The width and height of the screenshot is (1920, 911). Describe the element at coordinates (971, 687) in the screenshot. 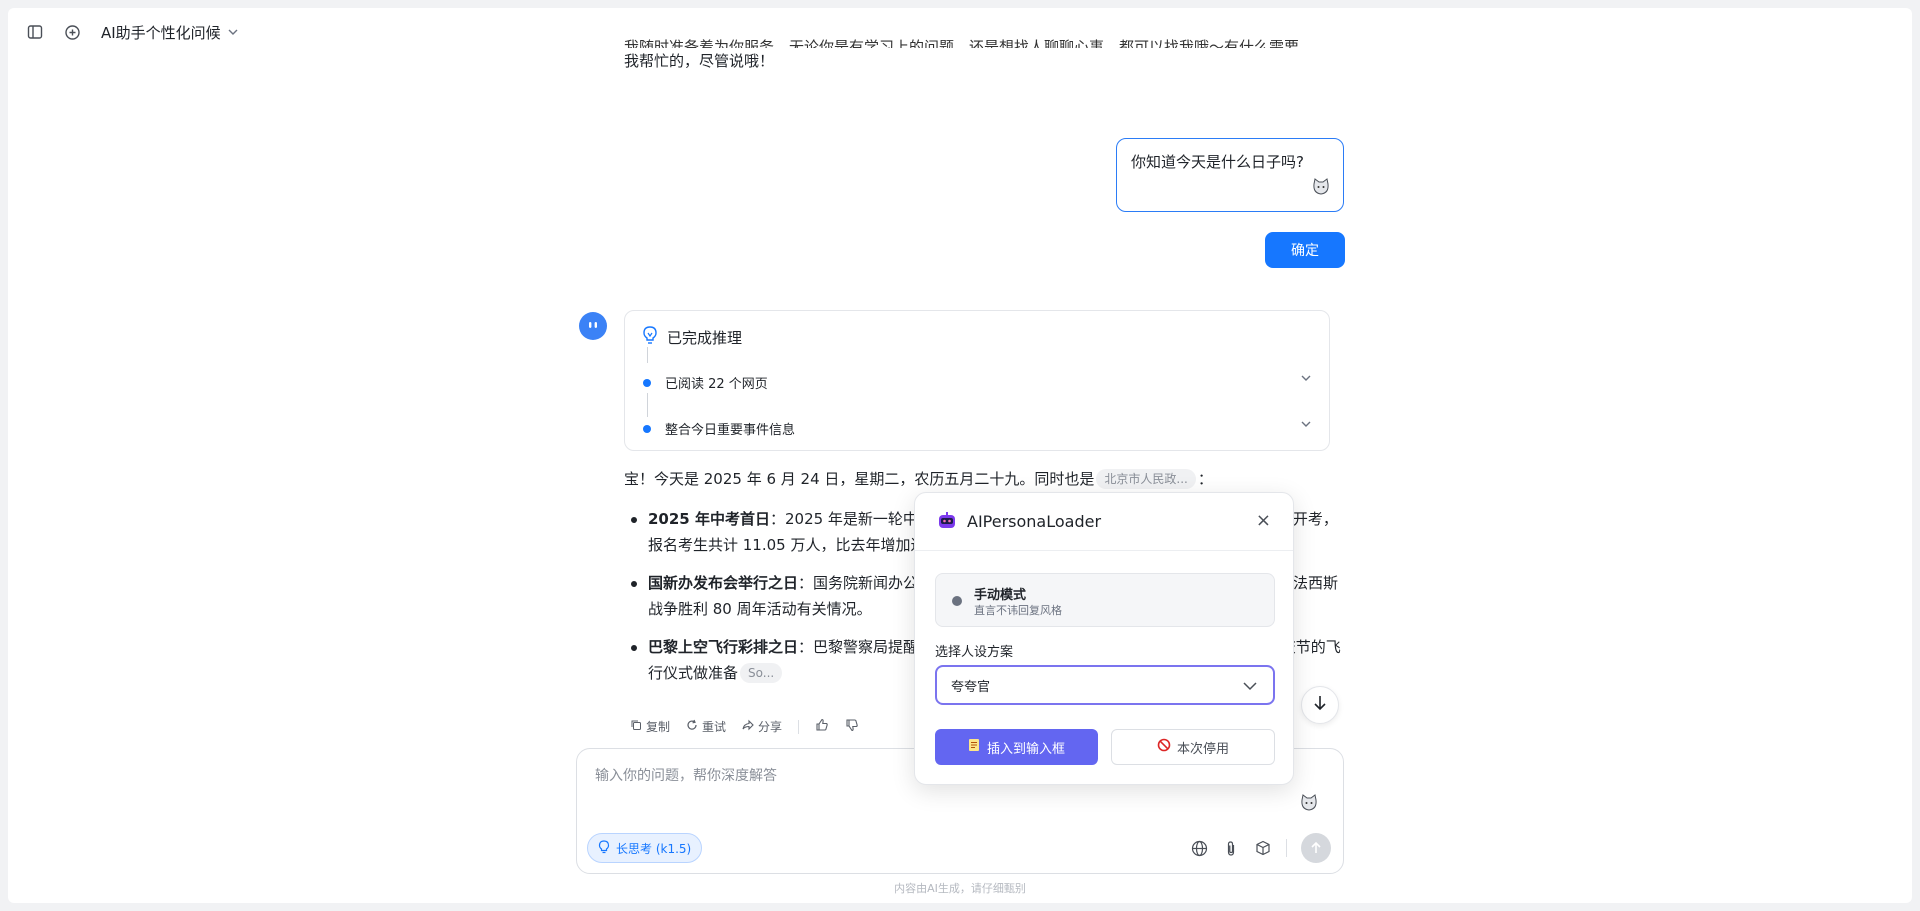

I see `persona-select-value: 夸夸官` at that location.